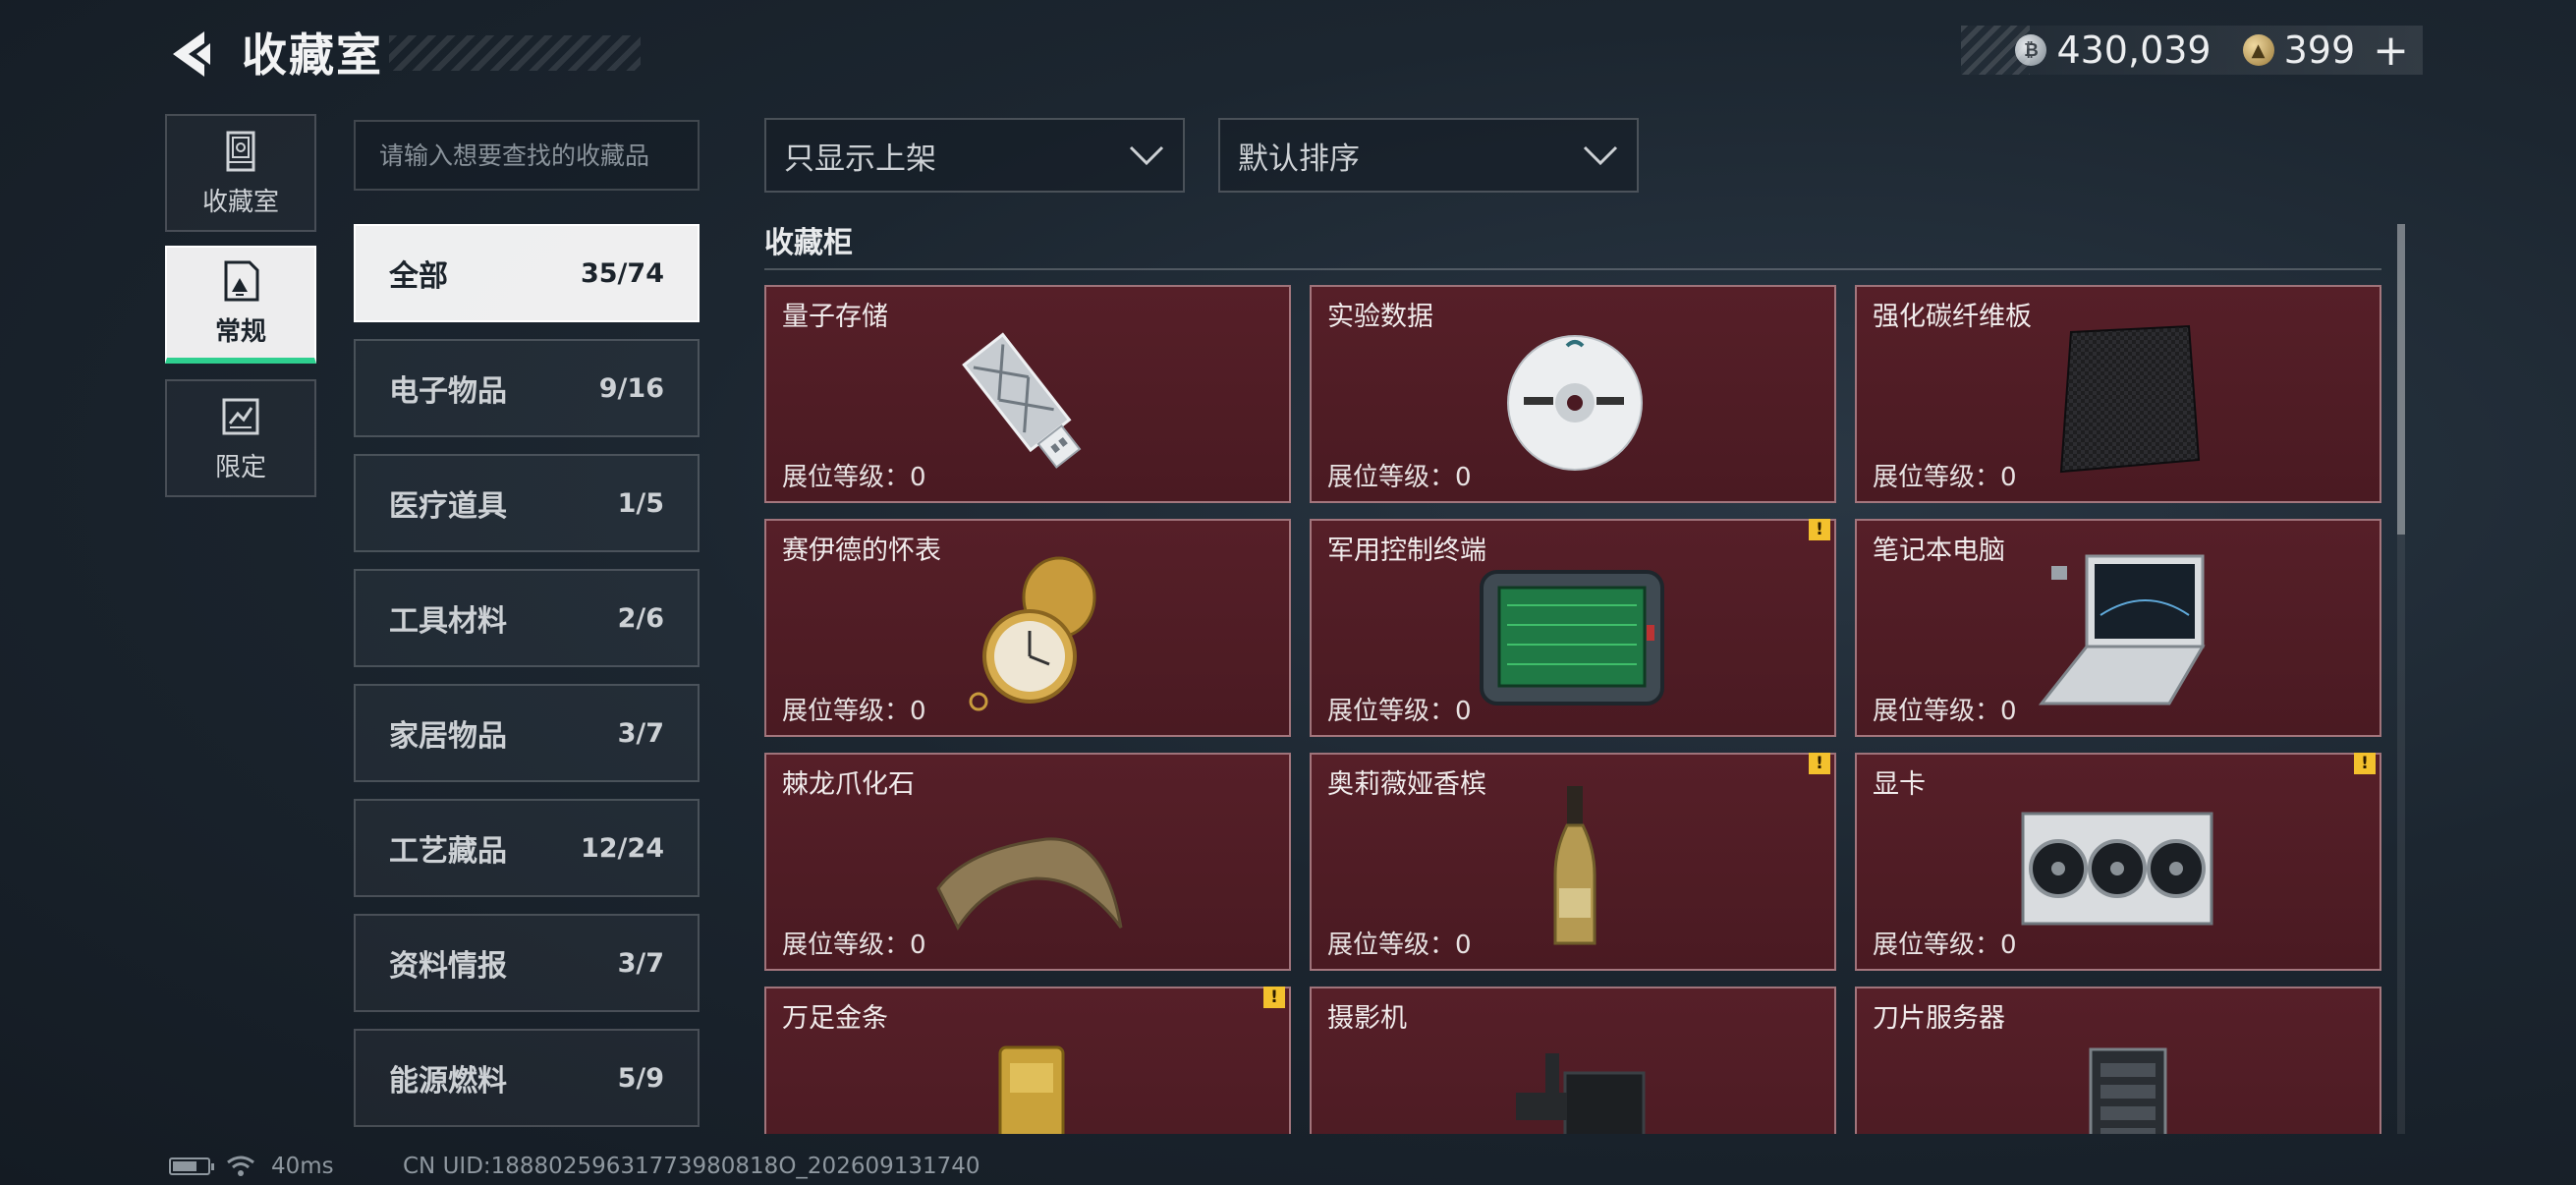 The width and height of the screenshot is (2576, 1185). I want to click on sort-dropdown: 默认排序, so click(1428, 155).